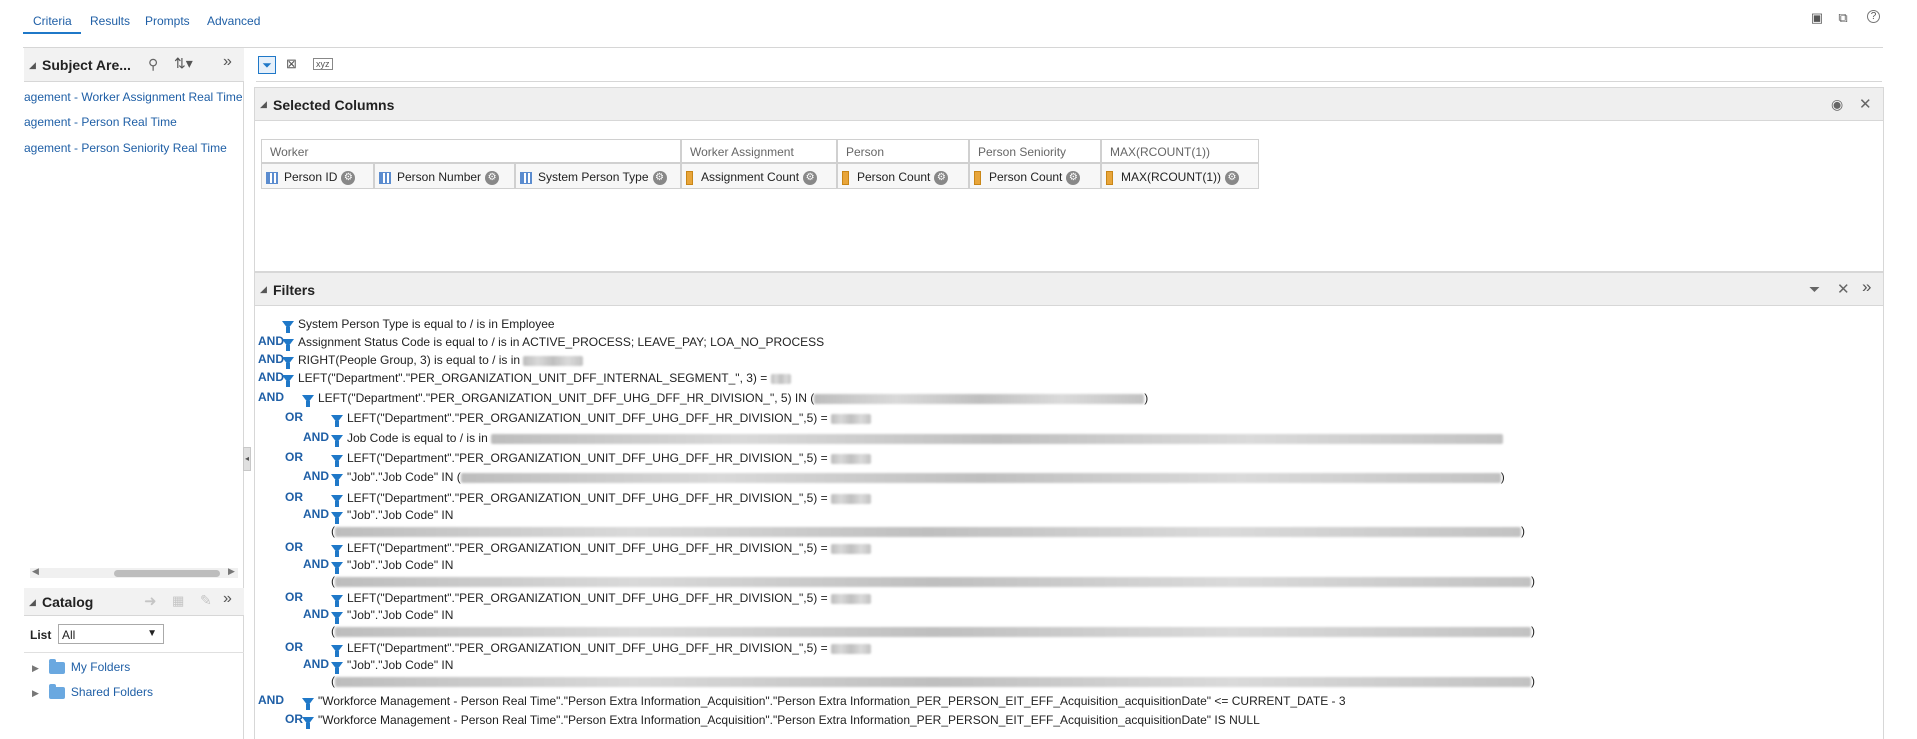  What do you see at coordinates (903, 176) in the screenshot?
I see `column-person-count: Person Count ⚙` at bounding box center [903, 176].